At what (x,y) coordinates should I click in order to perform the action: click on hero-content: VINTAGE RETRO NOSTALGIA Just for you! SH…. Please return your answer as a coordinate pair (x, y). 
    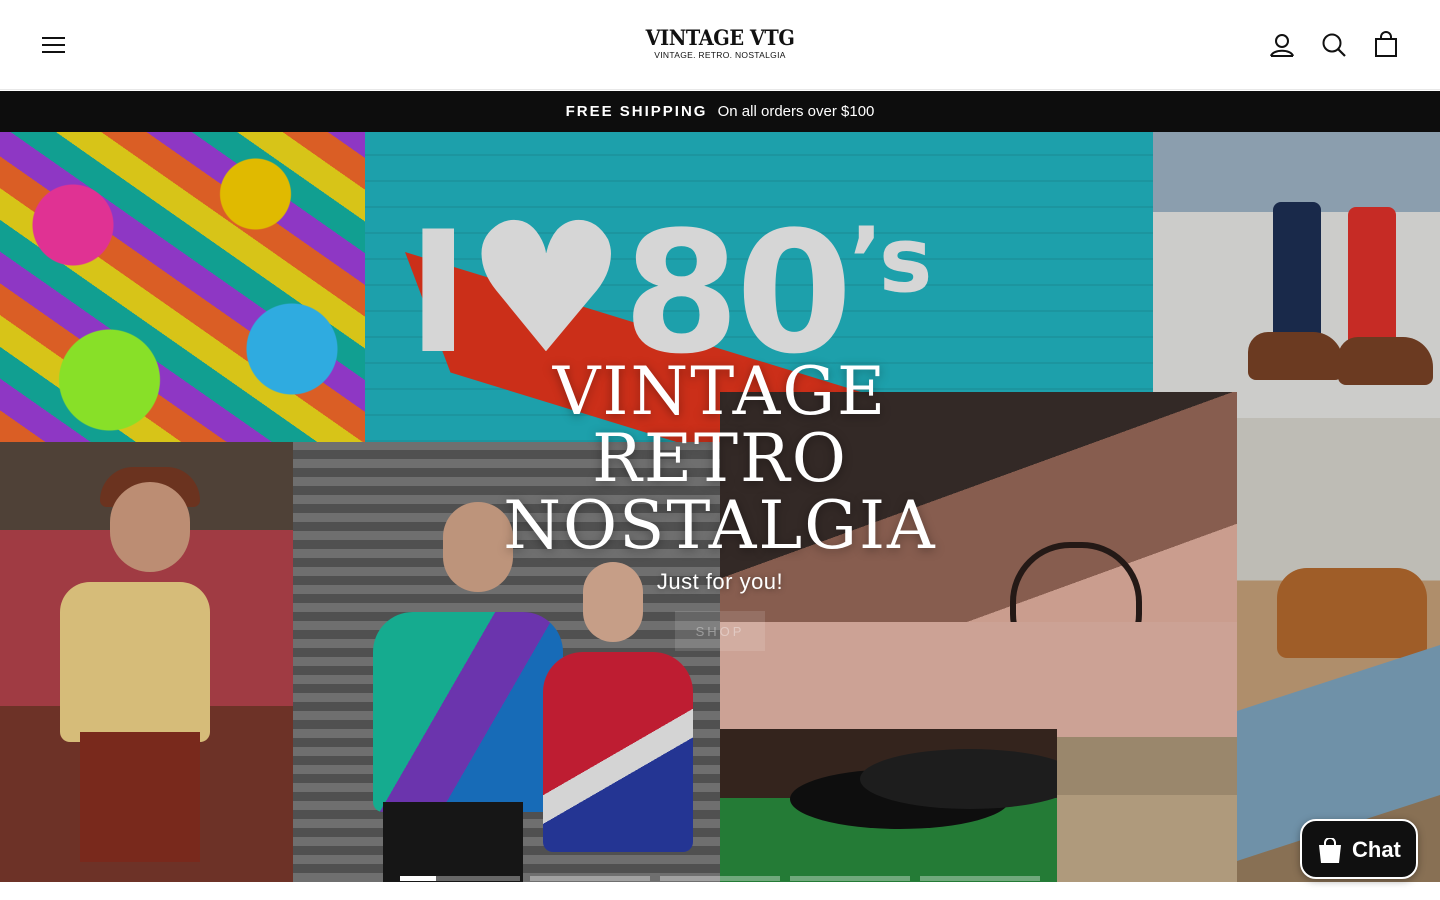
    Looking at the image, I should click on (720, 504).